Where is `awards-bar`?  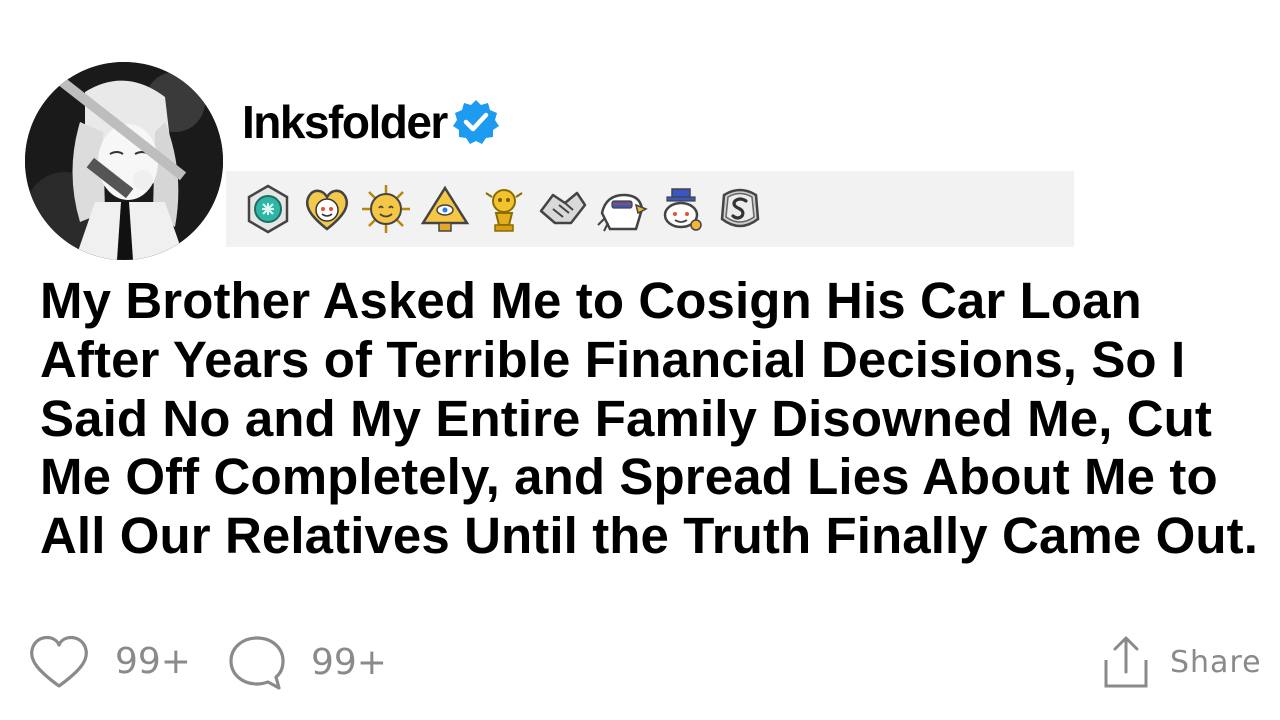 awards-bar is located at coordinates (650, 209).